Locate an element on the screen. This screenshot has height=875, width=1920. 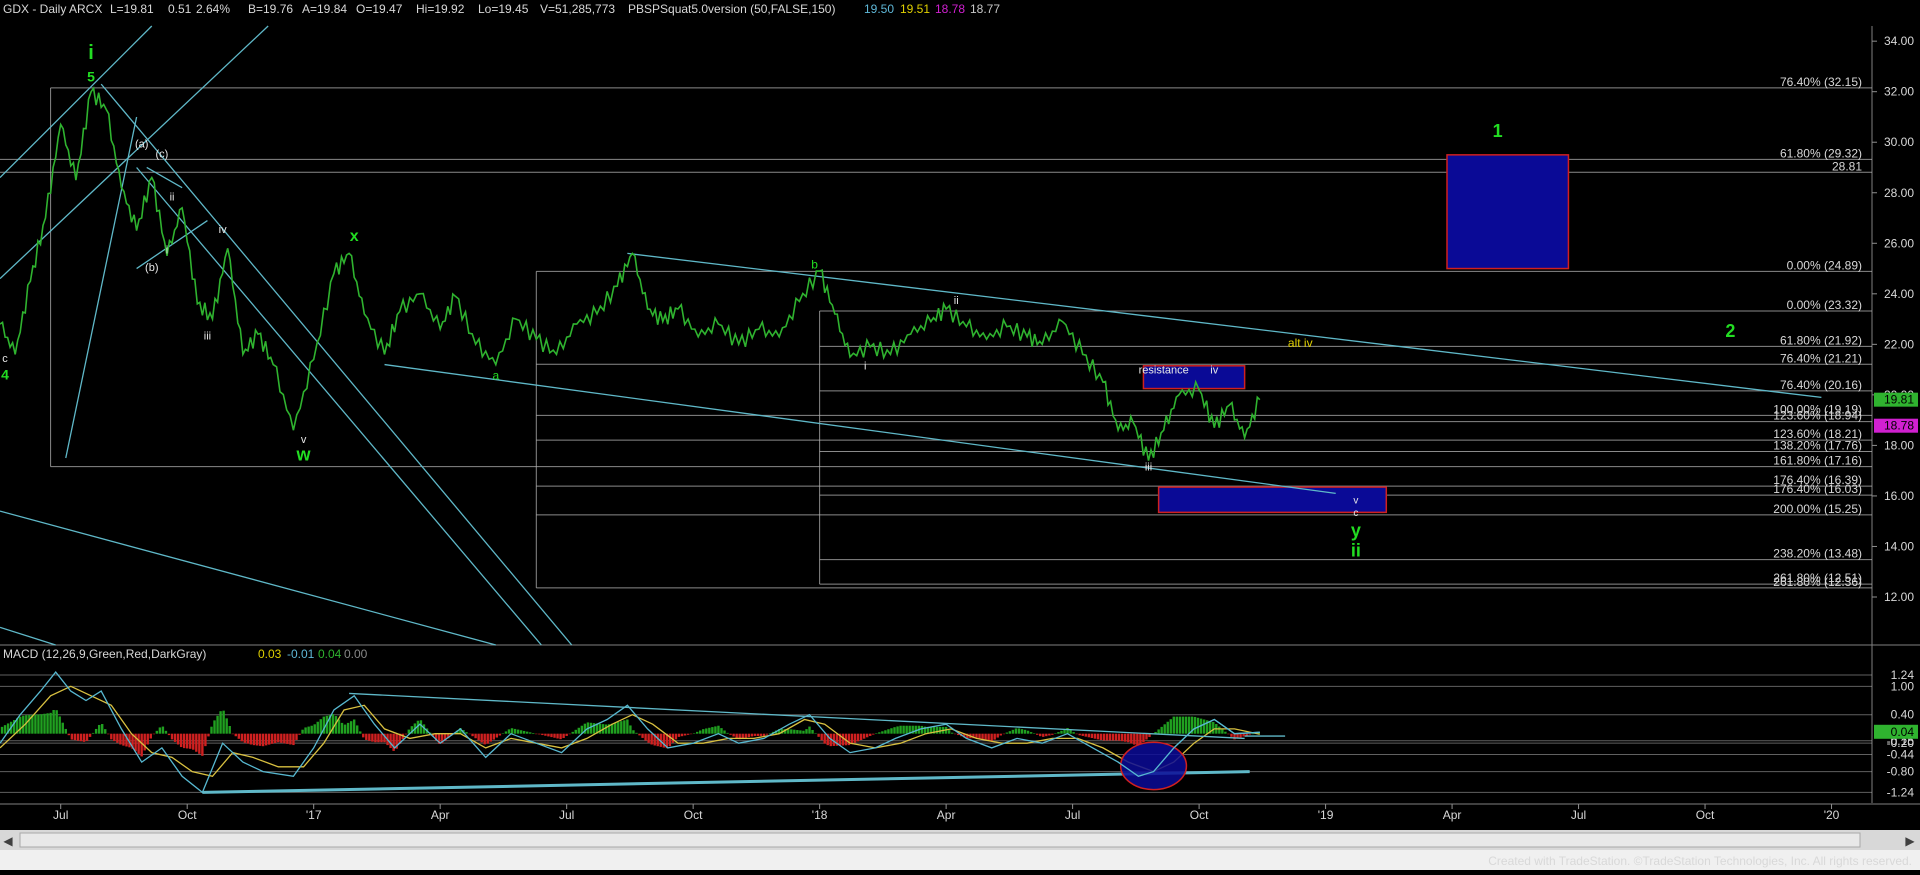
scroll-left-icon: ◀ is located at coordinates (8, 841).